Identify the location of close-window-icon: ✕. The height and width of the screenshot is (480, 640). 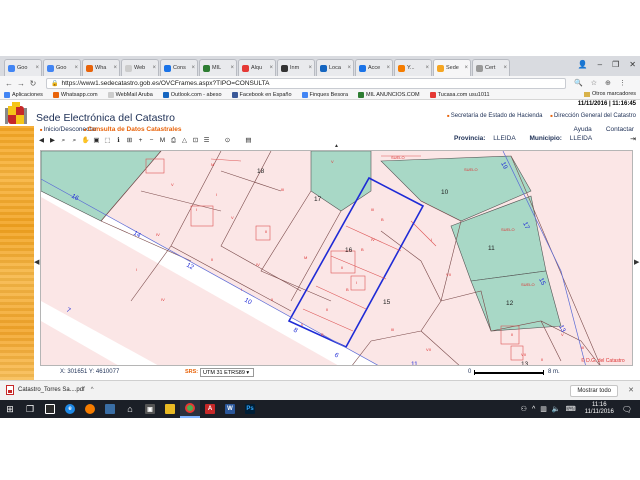
(632, 64).